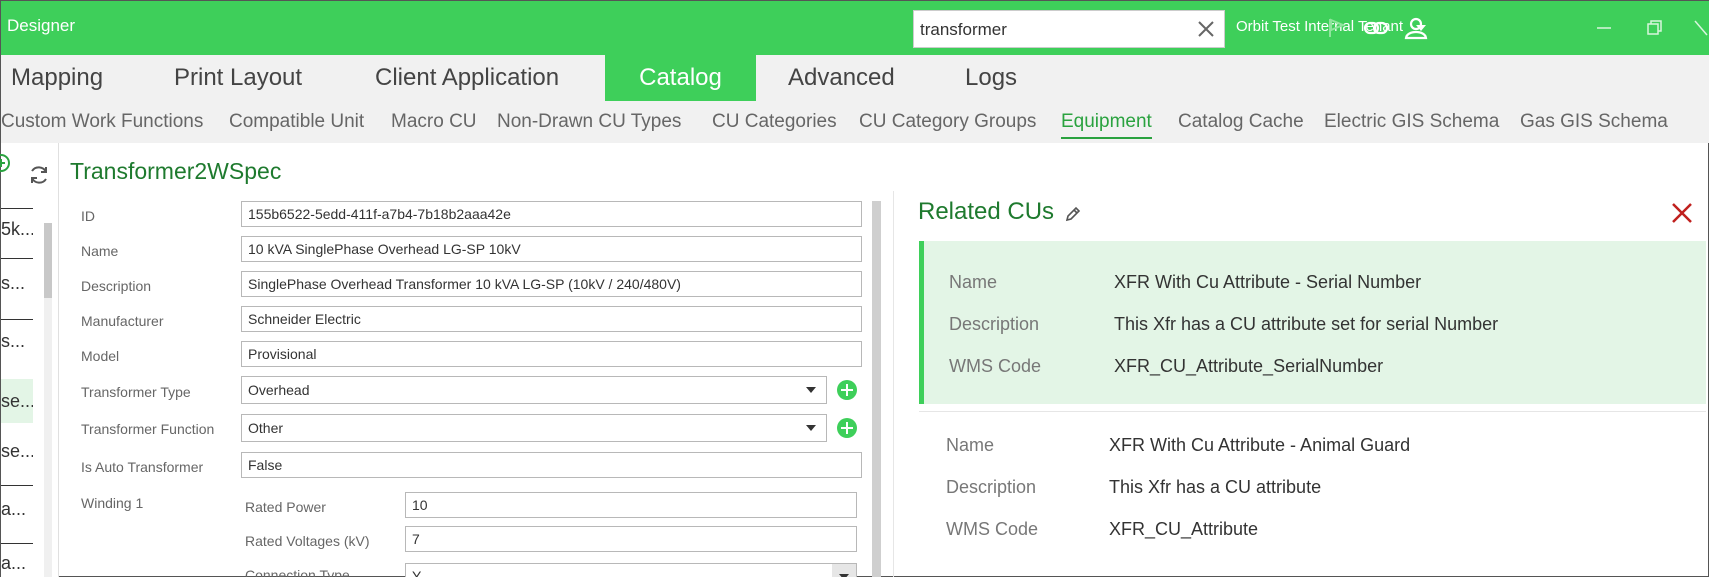 This screenshot has height=577, width=1709. What do you see at coordinates (1184, 529) in the screenshot?
I see `cu-wms-code-value: XFR_CU_Attribute` at bounding box center [1184, 529].